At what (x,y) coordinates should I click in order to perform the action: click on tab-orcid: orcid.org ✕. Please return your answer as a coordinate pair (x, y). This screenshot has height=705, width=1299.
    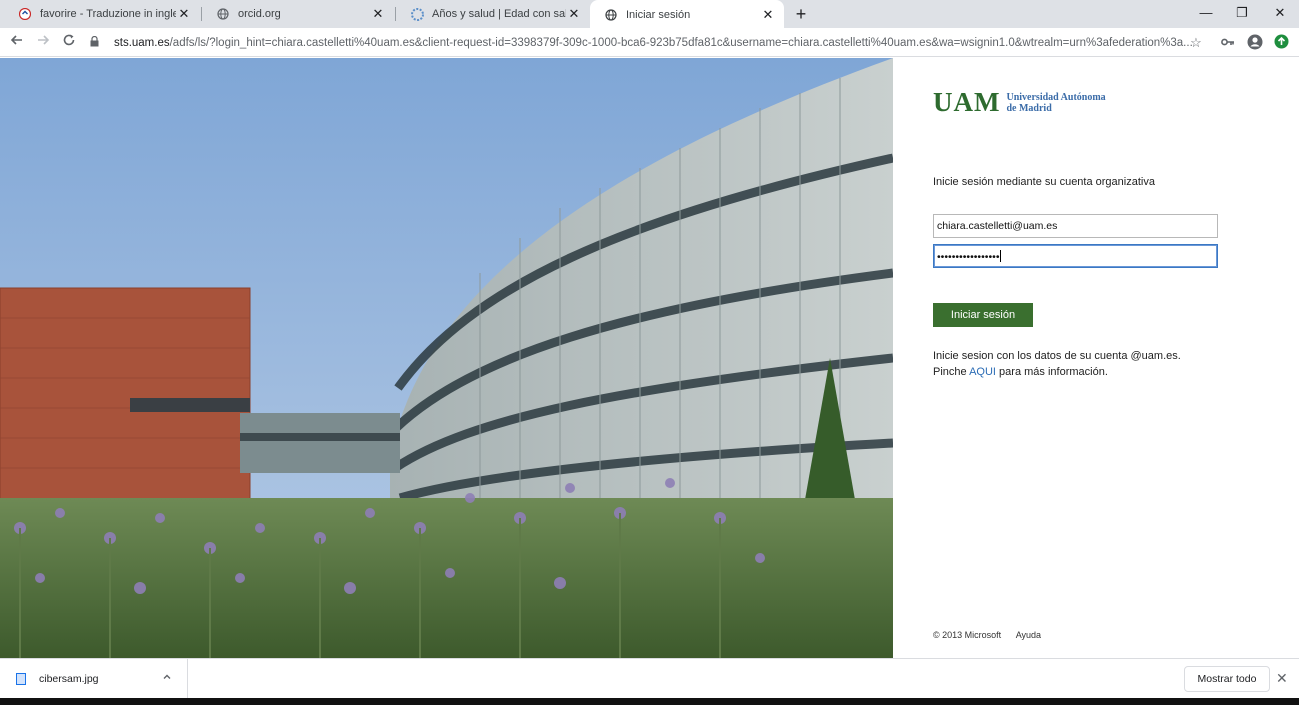
    Looking at the image, I should click on (298, 14).